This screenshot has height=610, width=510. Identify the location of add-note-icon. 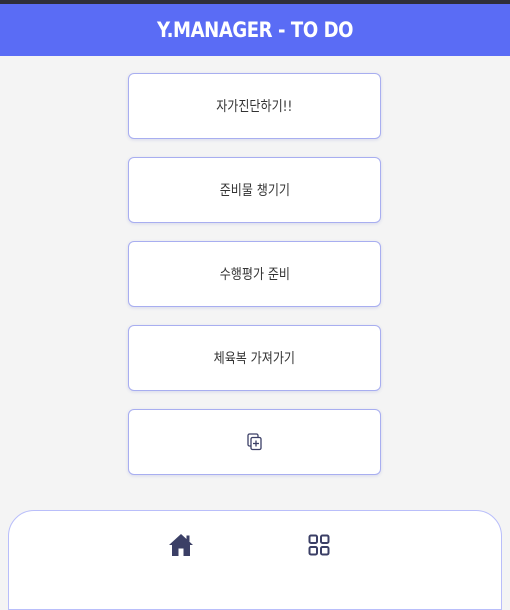
(254, 442).